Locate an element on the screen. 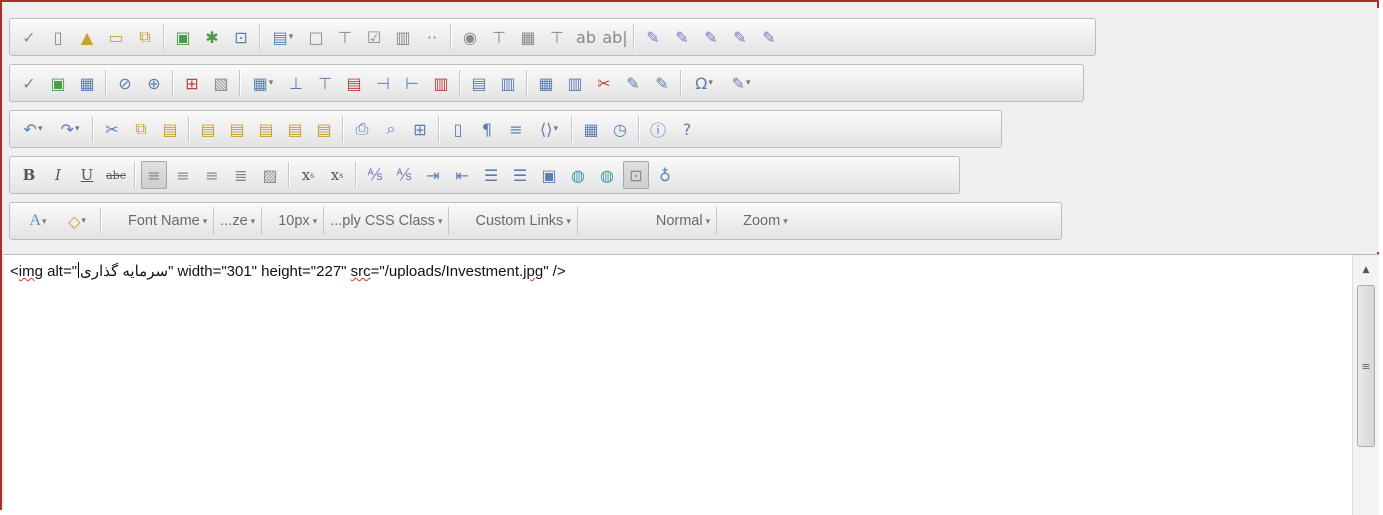 The image size is (1383, 515). paste-plain-text-icon: ▤ is located at coordinates (266, 129).